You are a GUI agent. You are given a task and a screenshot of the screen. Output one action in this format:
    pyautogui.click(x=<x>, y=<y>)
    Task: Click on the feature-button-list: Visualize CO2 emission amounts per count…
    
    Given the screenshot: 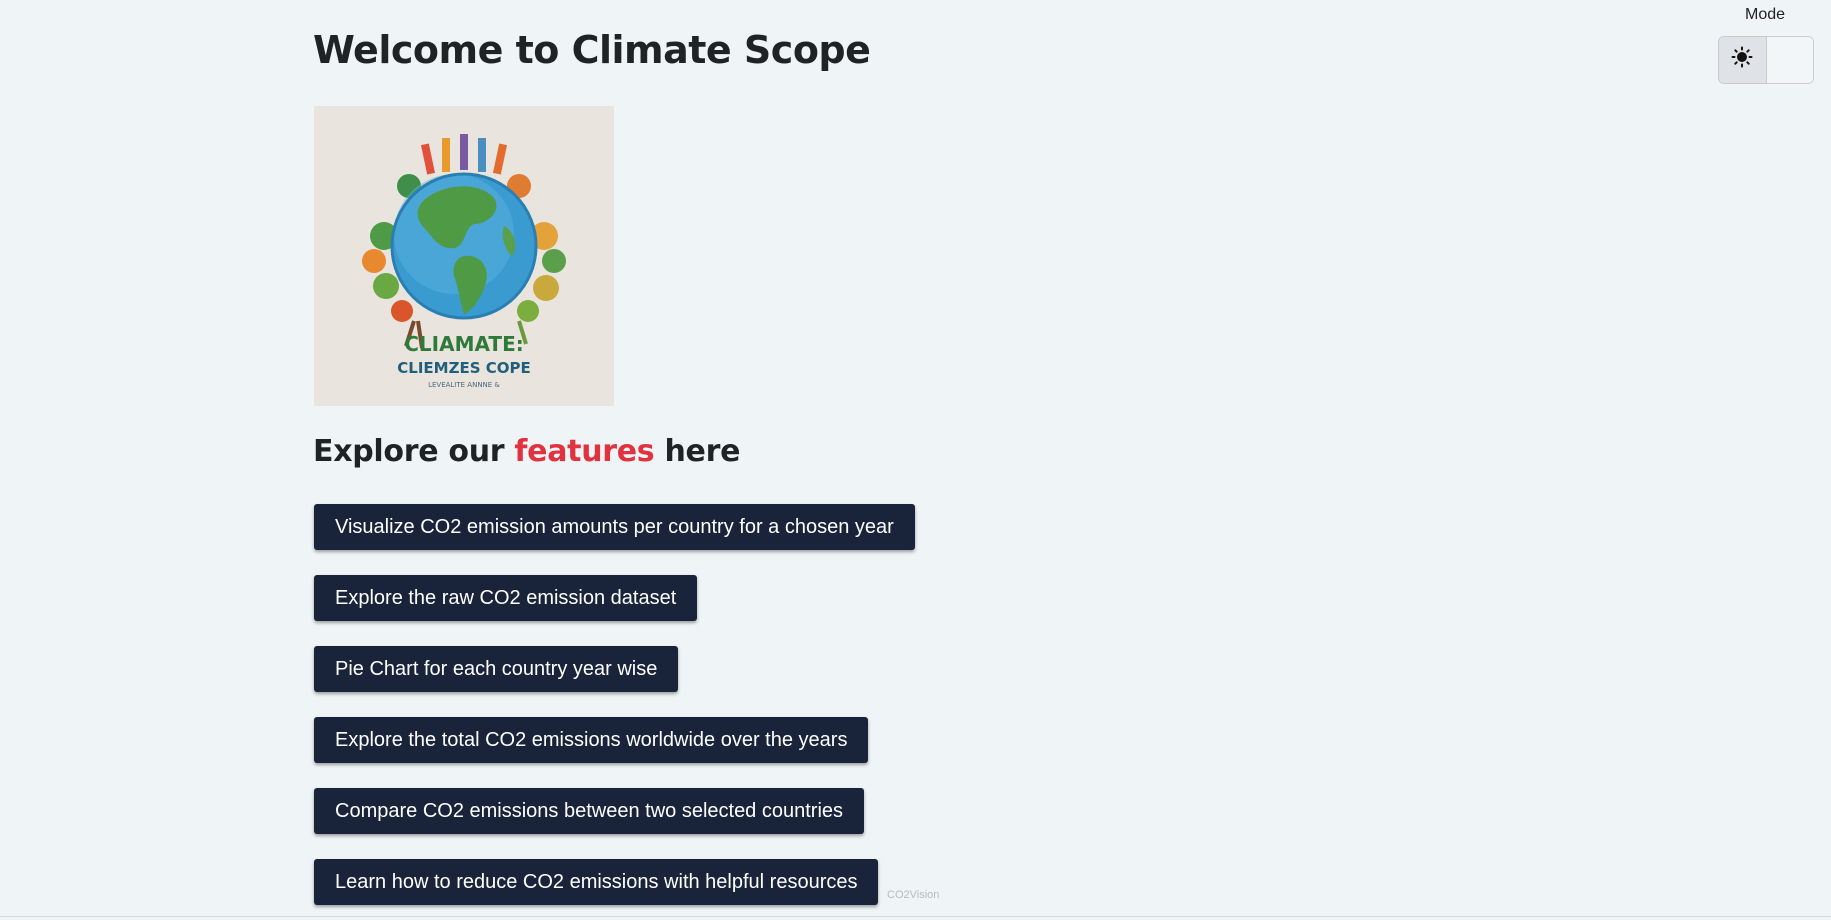 What is the action you would take?
    pyautogui.click(x=614, y=712)
    